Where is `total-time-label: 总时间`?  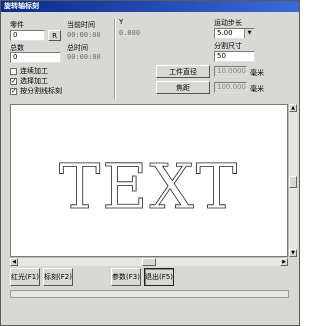
total-time-label: 总时间 is located at coordinates (77, 48).